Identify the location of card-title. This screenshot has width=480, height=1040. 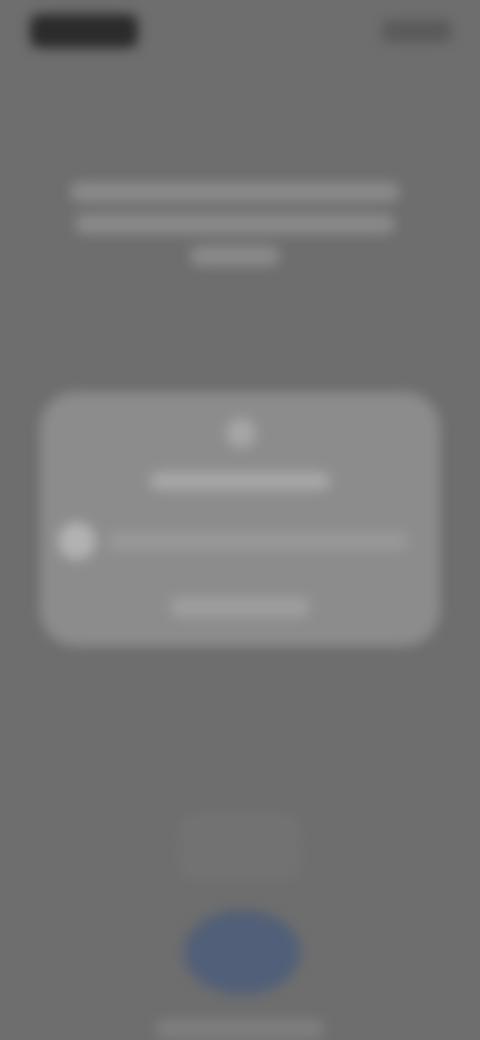
(240, 481).